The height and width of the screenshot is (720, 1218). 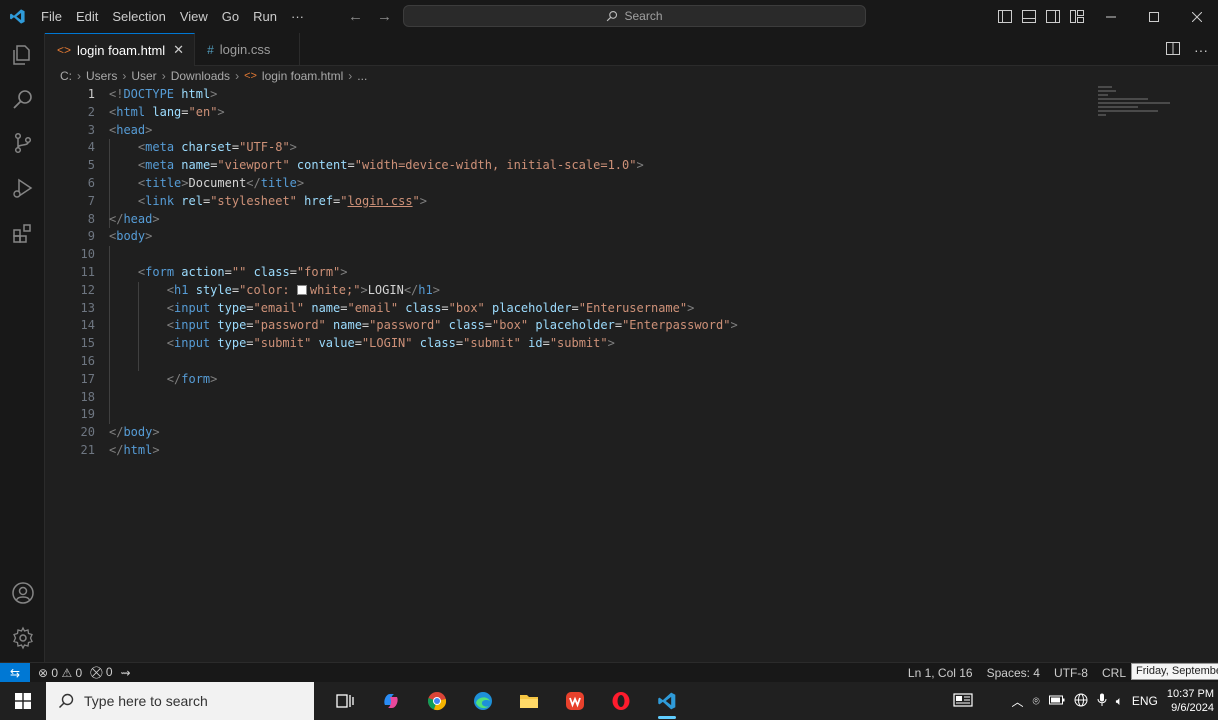 I want to click on menu-more: ···, so click(x=297, y=16).